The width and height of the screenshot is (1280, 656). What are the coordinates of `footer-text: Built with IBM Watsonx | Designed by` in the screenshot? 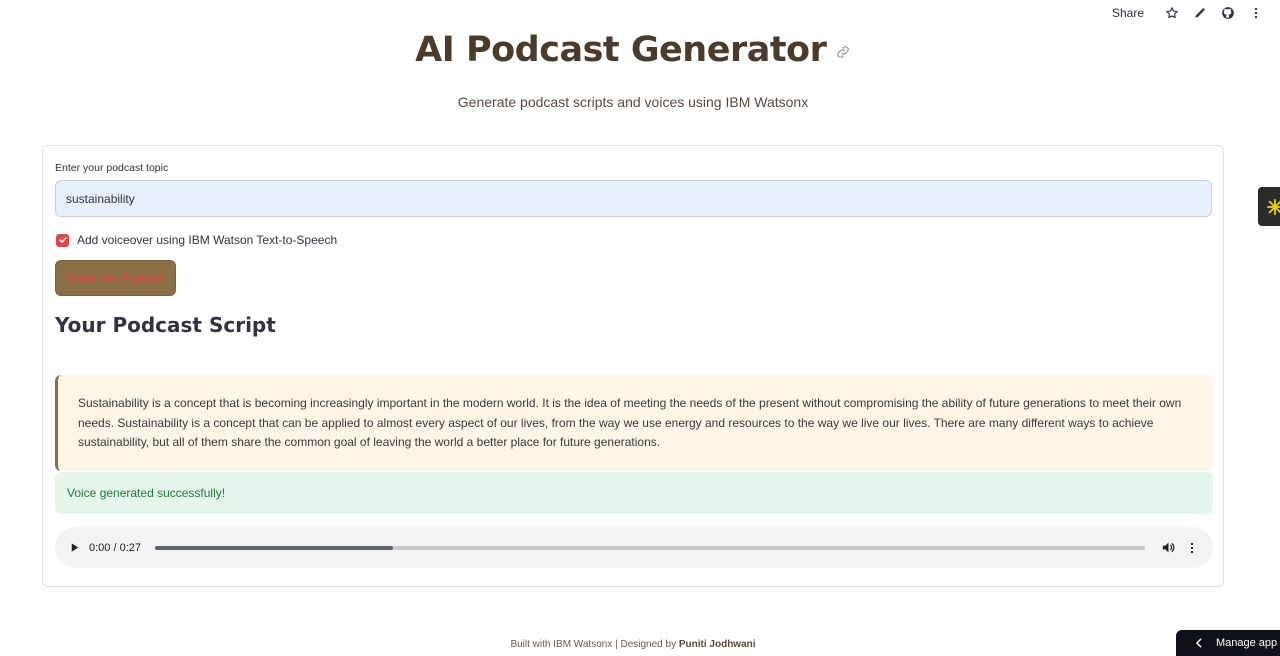 It's located at (594, 644).